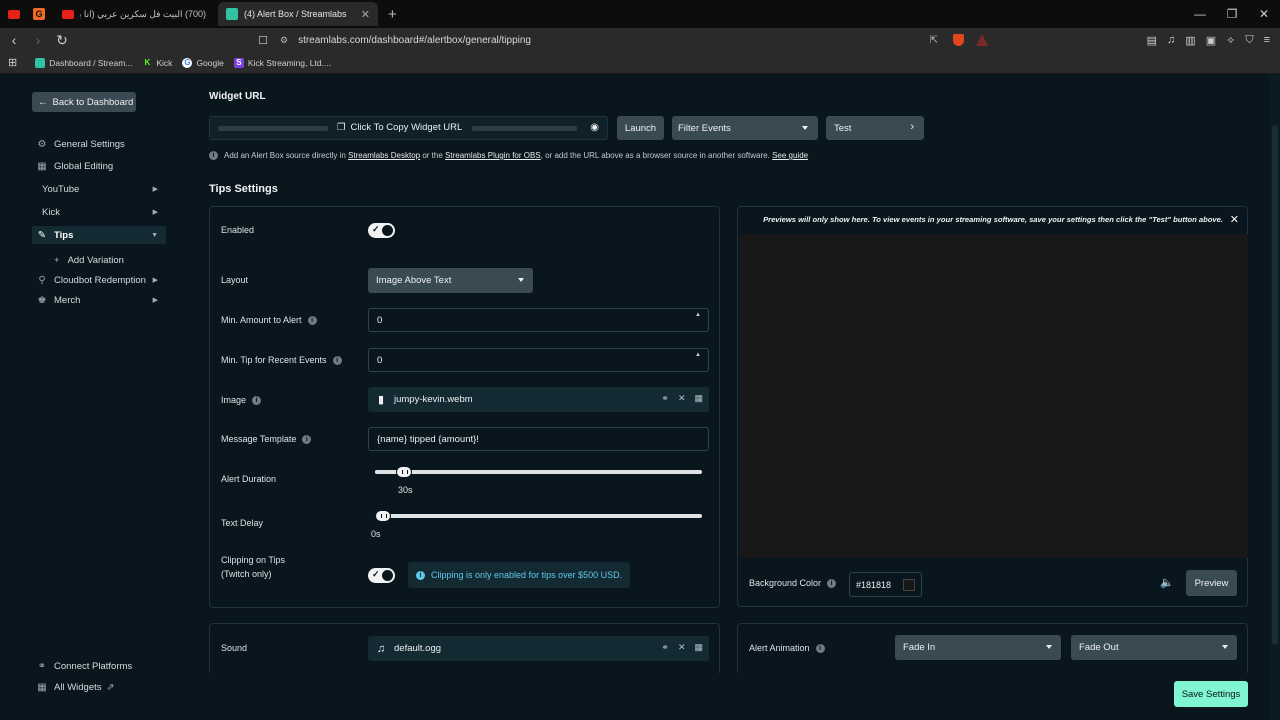 The height and width of the screenshot is (720, 1280). Describe the element at coordinates (381, 575) in the screenshot. I see `clipping-toggle: ✓` at that location.